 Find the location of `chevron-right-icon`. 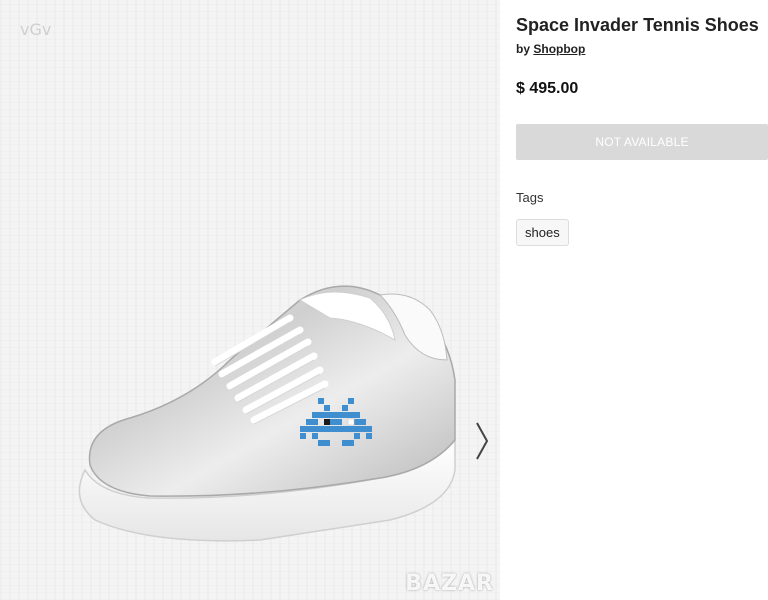

chevron-right-icon is located at coordinates (482, 441).